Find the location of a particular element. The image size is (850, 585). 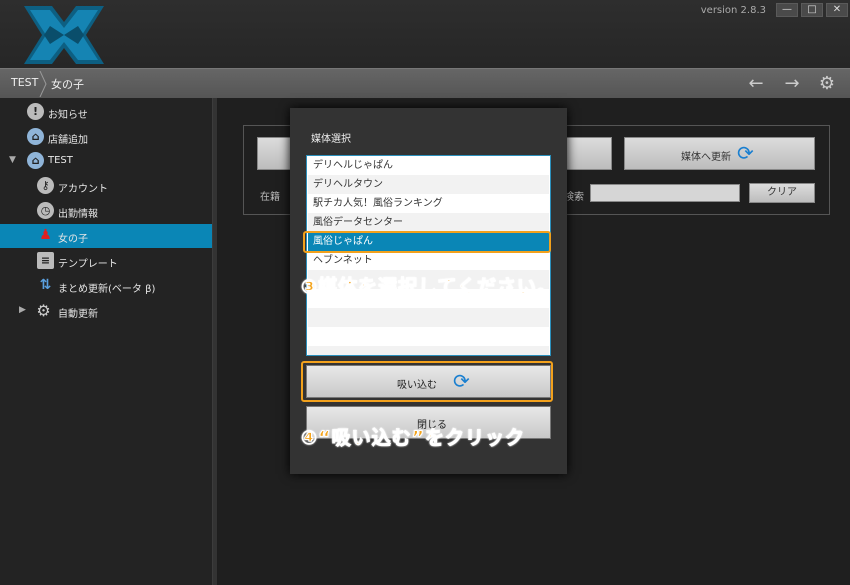

sidebar-item-template: ≡ テンプレート is located at coordinates (106, 261).